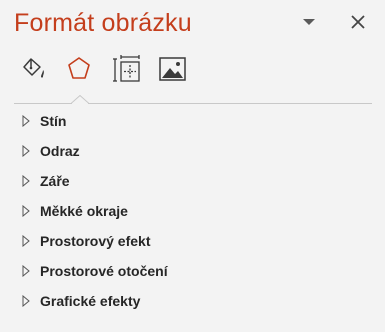 Image resolution: width=385 pixels, height=332 pixels. I want to click on section-soft-edges: Měkké okraje, so click(192, 212).